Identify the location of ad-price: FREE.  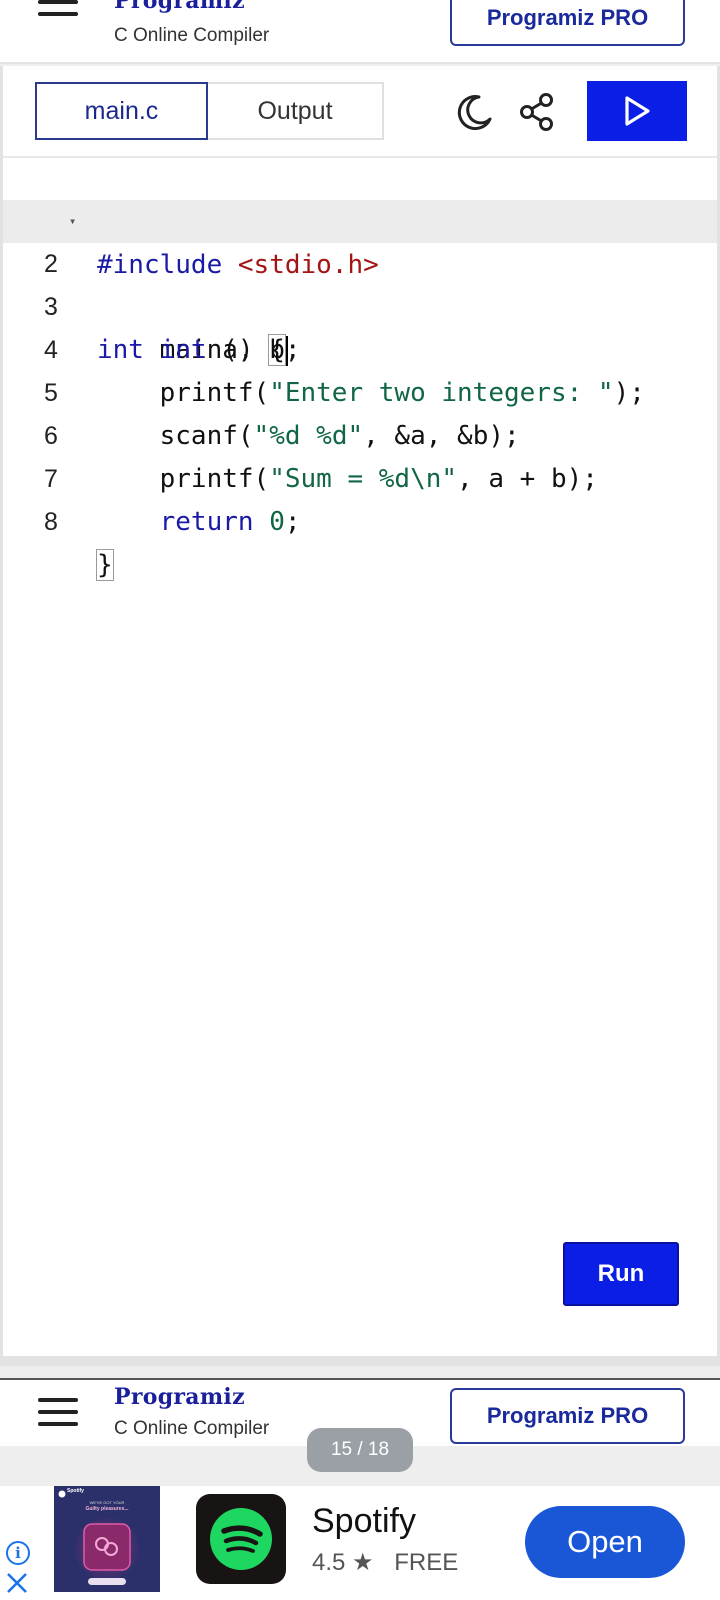
(426, 1562).